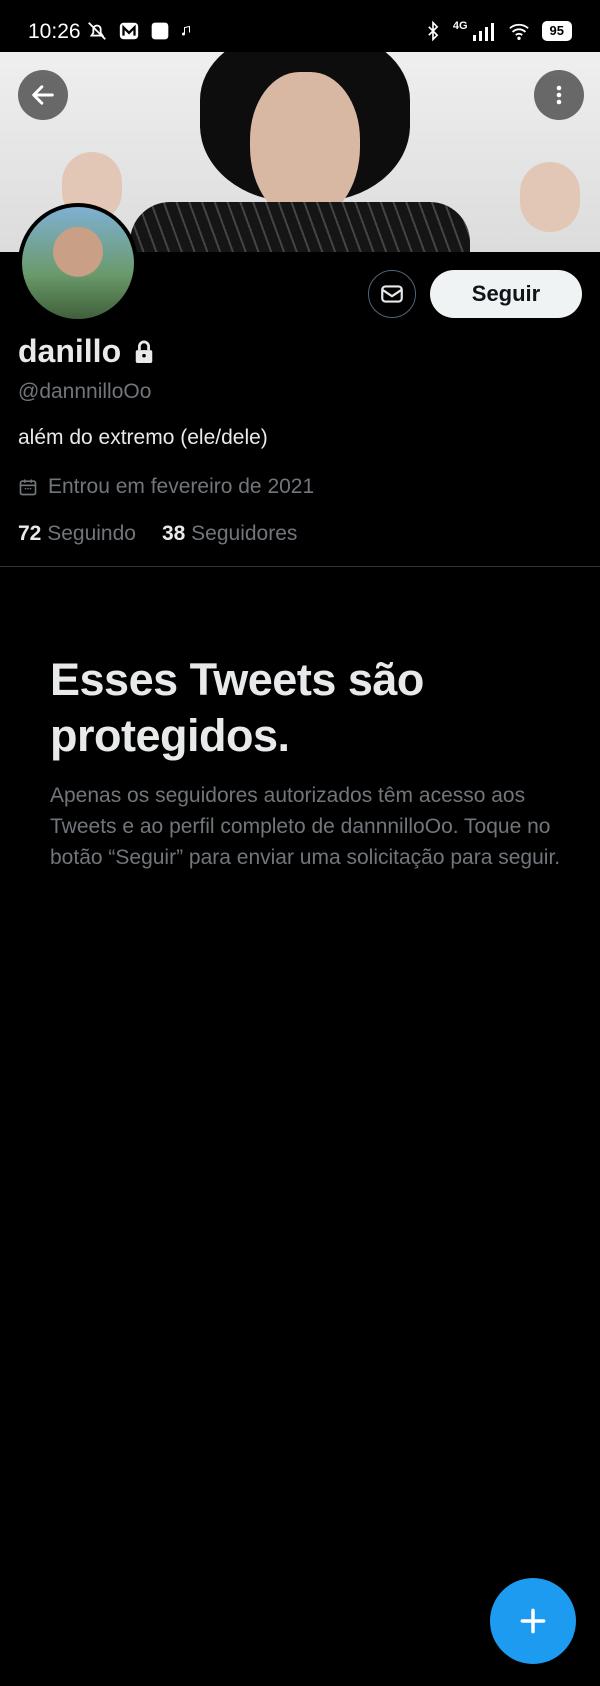 This screenshot has width=600, height=1686. I want to click on status-time: 10:26, so click(54, 31).